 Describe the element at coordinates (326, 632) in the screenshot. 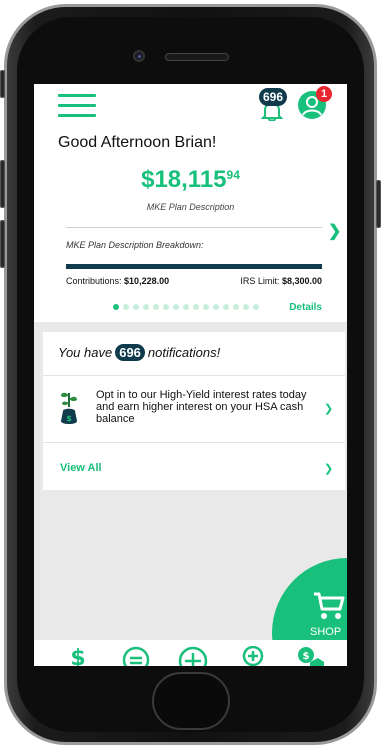

I see `shop-label: SHOP` at that location.